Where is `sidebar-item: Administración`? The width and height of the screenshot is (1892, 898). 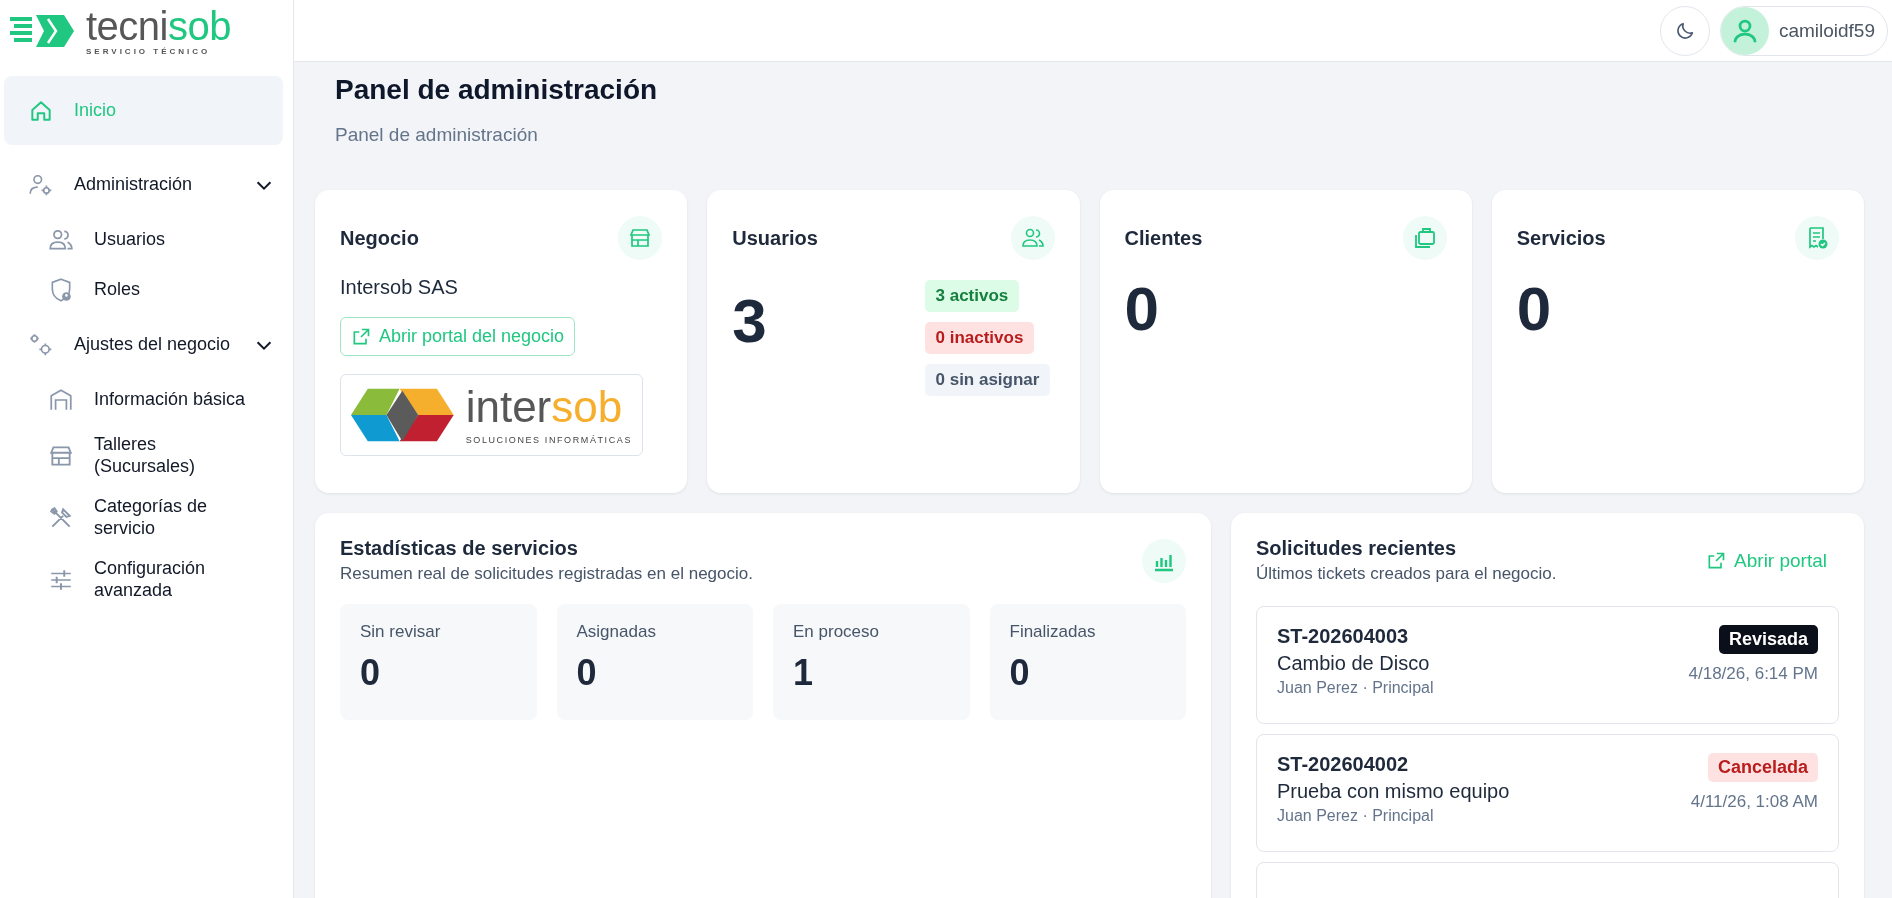
sidebar-item: Administración is located at coordinates (143, 185).